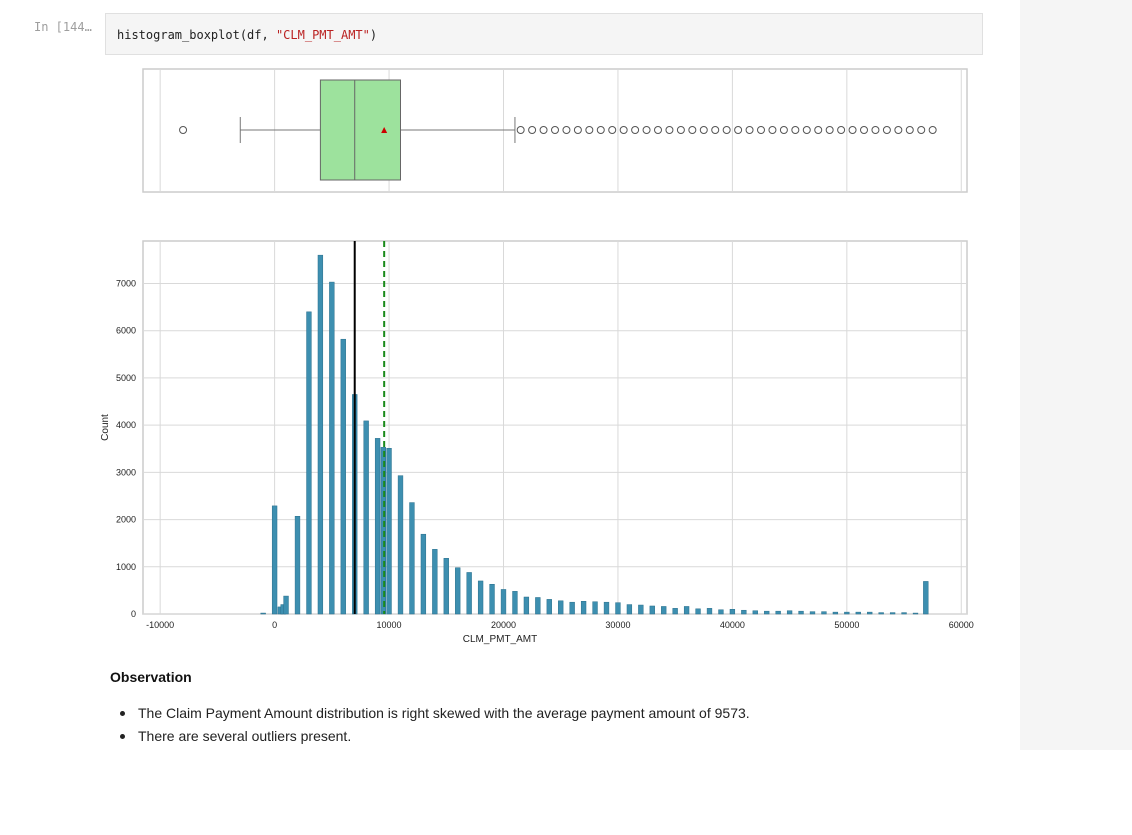 This screenshot has width=1132, height=835. What do you see at coordinates (133, 614) in the screenshot?
I see `y-tick-label: 0` at bounding box center [133, 614].